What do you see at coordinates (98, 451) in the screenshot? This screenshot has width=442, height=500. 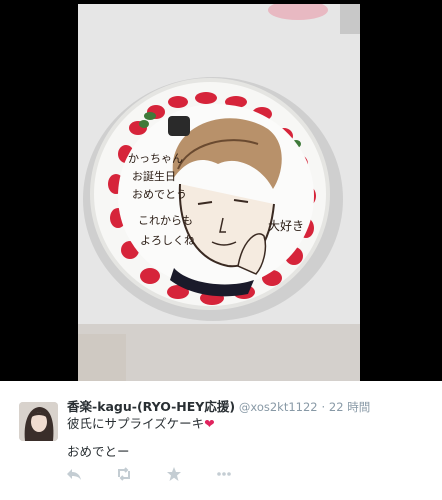 I see `tweet-text-line-2: おめでとー` at bounding box center [98, 451].